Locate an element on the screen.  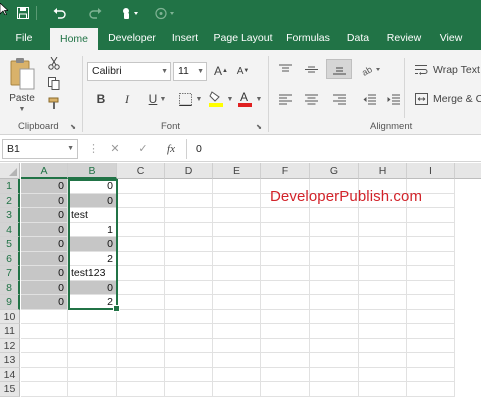
cell-e13 is located at coordinates (237, 360).